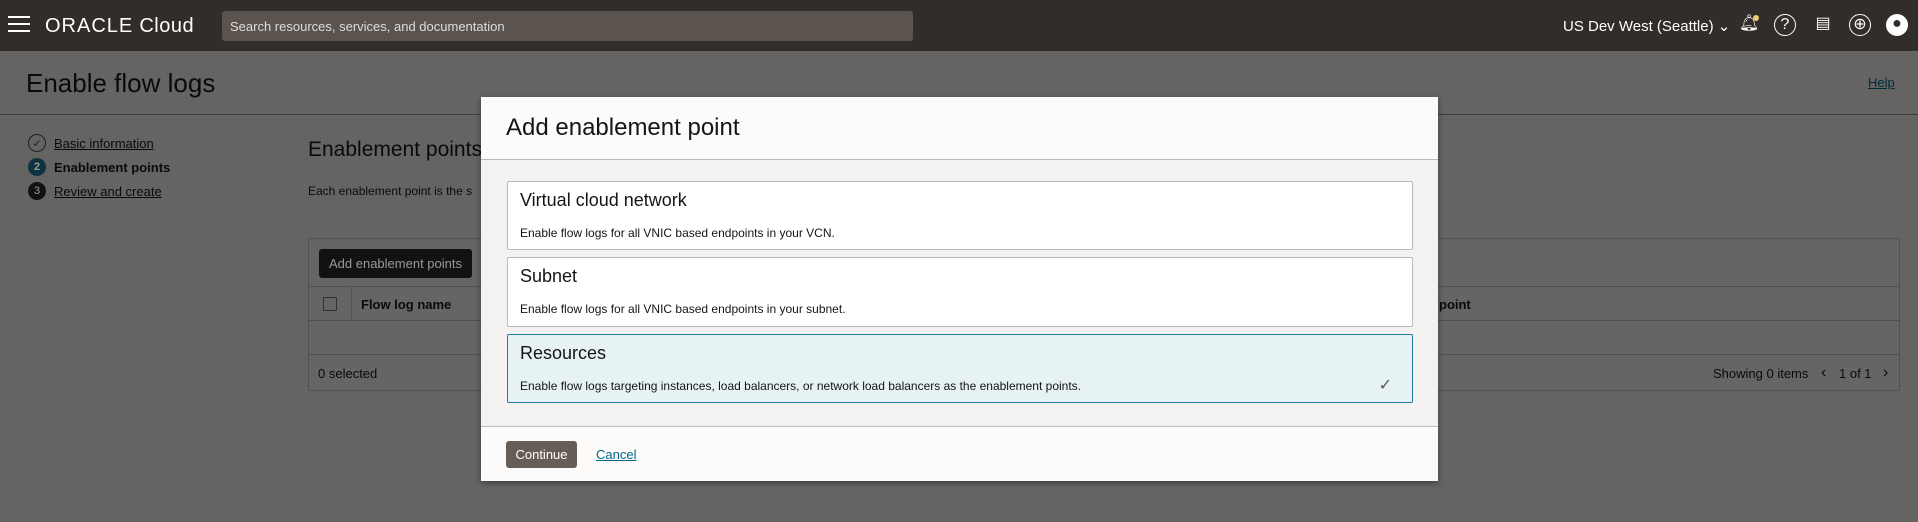  What do you see at coordinates (1724, 26) in the screenshot?
I see `chevron-down-icon: ⌄` at bounding box center [1724, 26].